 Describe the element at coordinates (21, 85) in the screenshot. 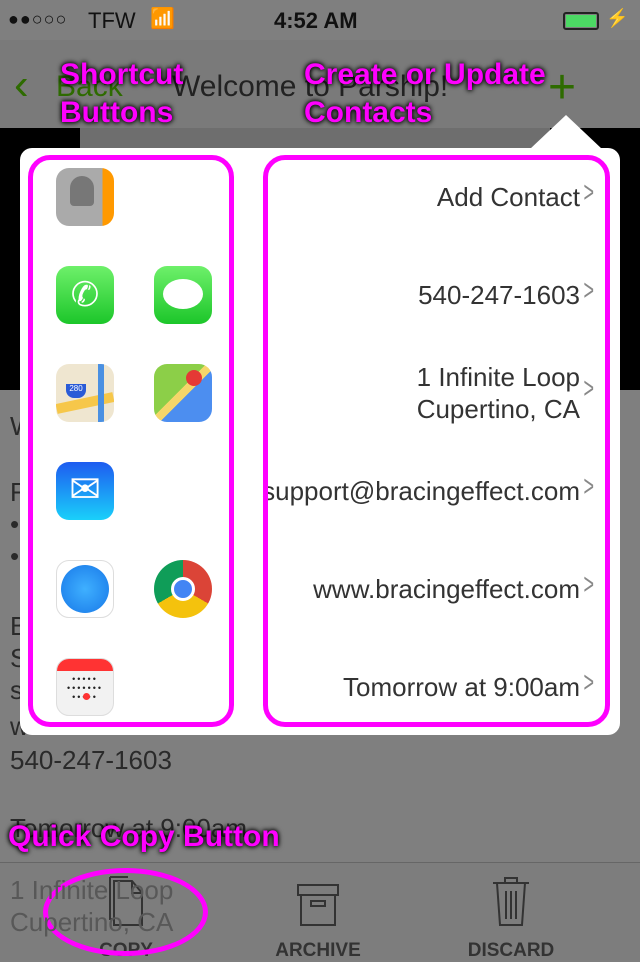

I see `back-chevron-icon: ‹` at that location.